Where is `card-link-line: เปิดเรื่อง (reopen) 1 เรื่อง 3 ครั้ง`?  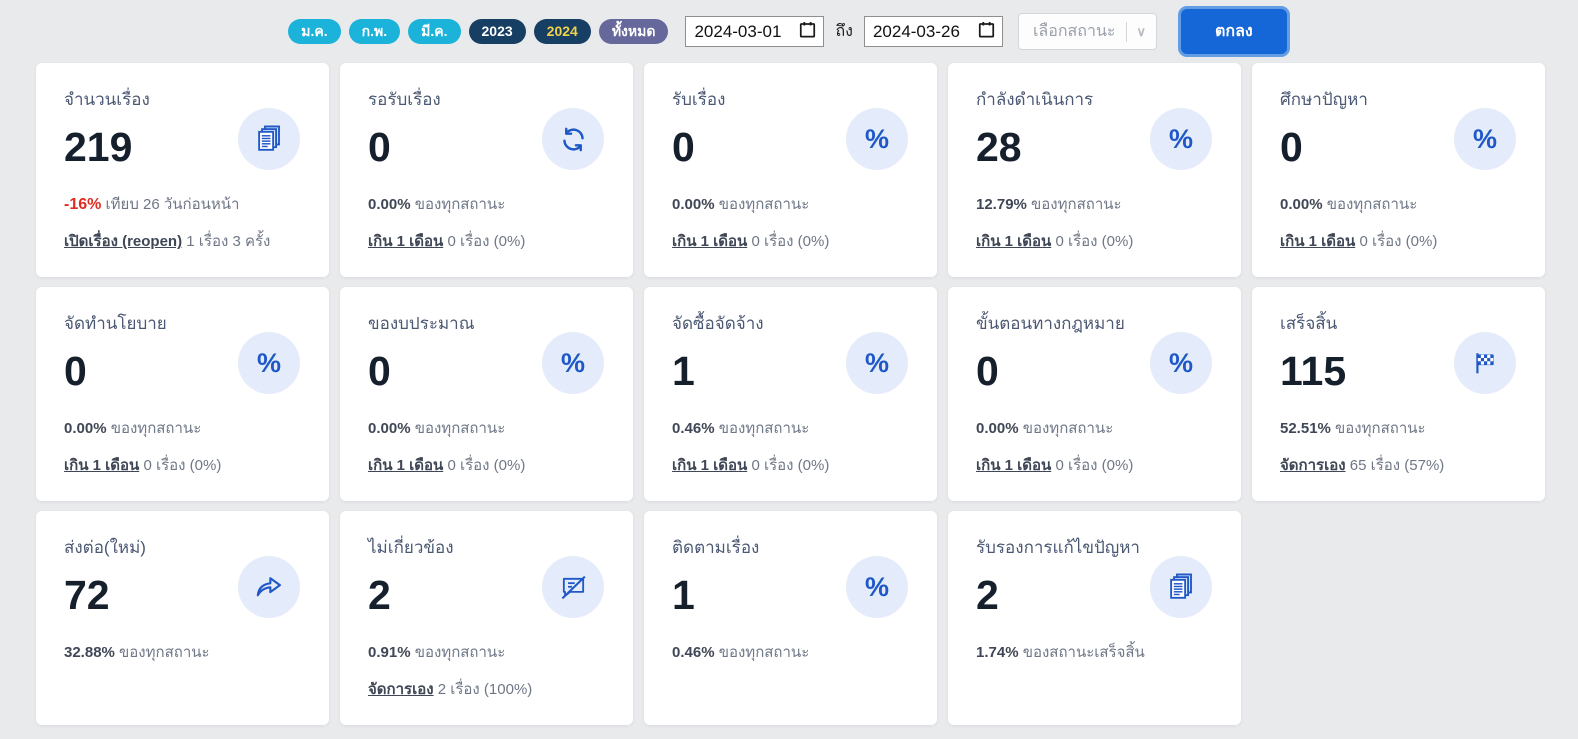 card-link-line: เปิดเรื่อง (reopen) 1 เรื่อง 3 ครั้ง is located at coordinates (182, 241).